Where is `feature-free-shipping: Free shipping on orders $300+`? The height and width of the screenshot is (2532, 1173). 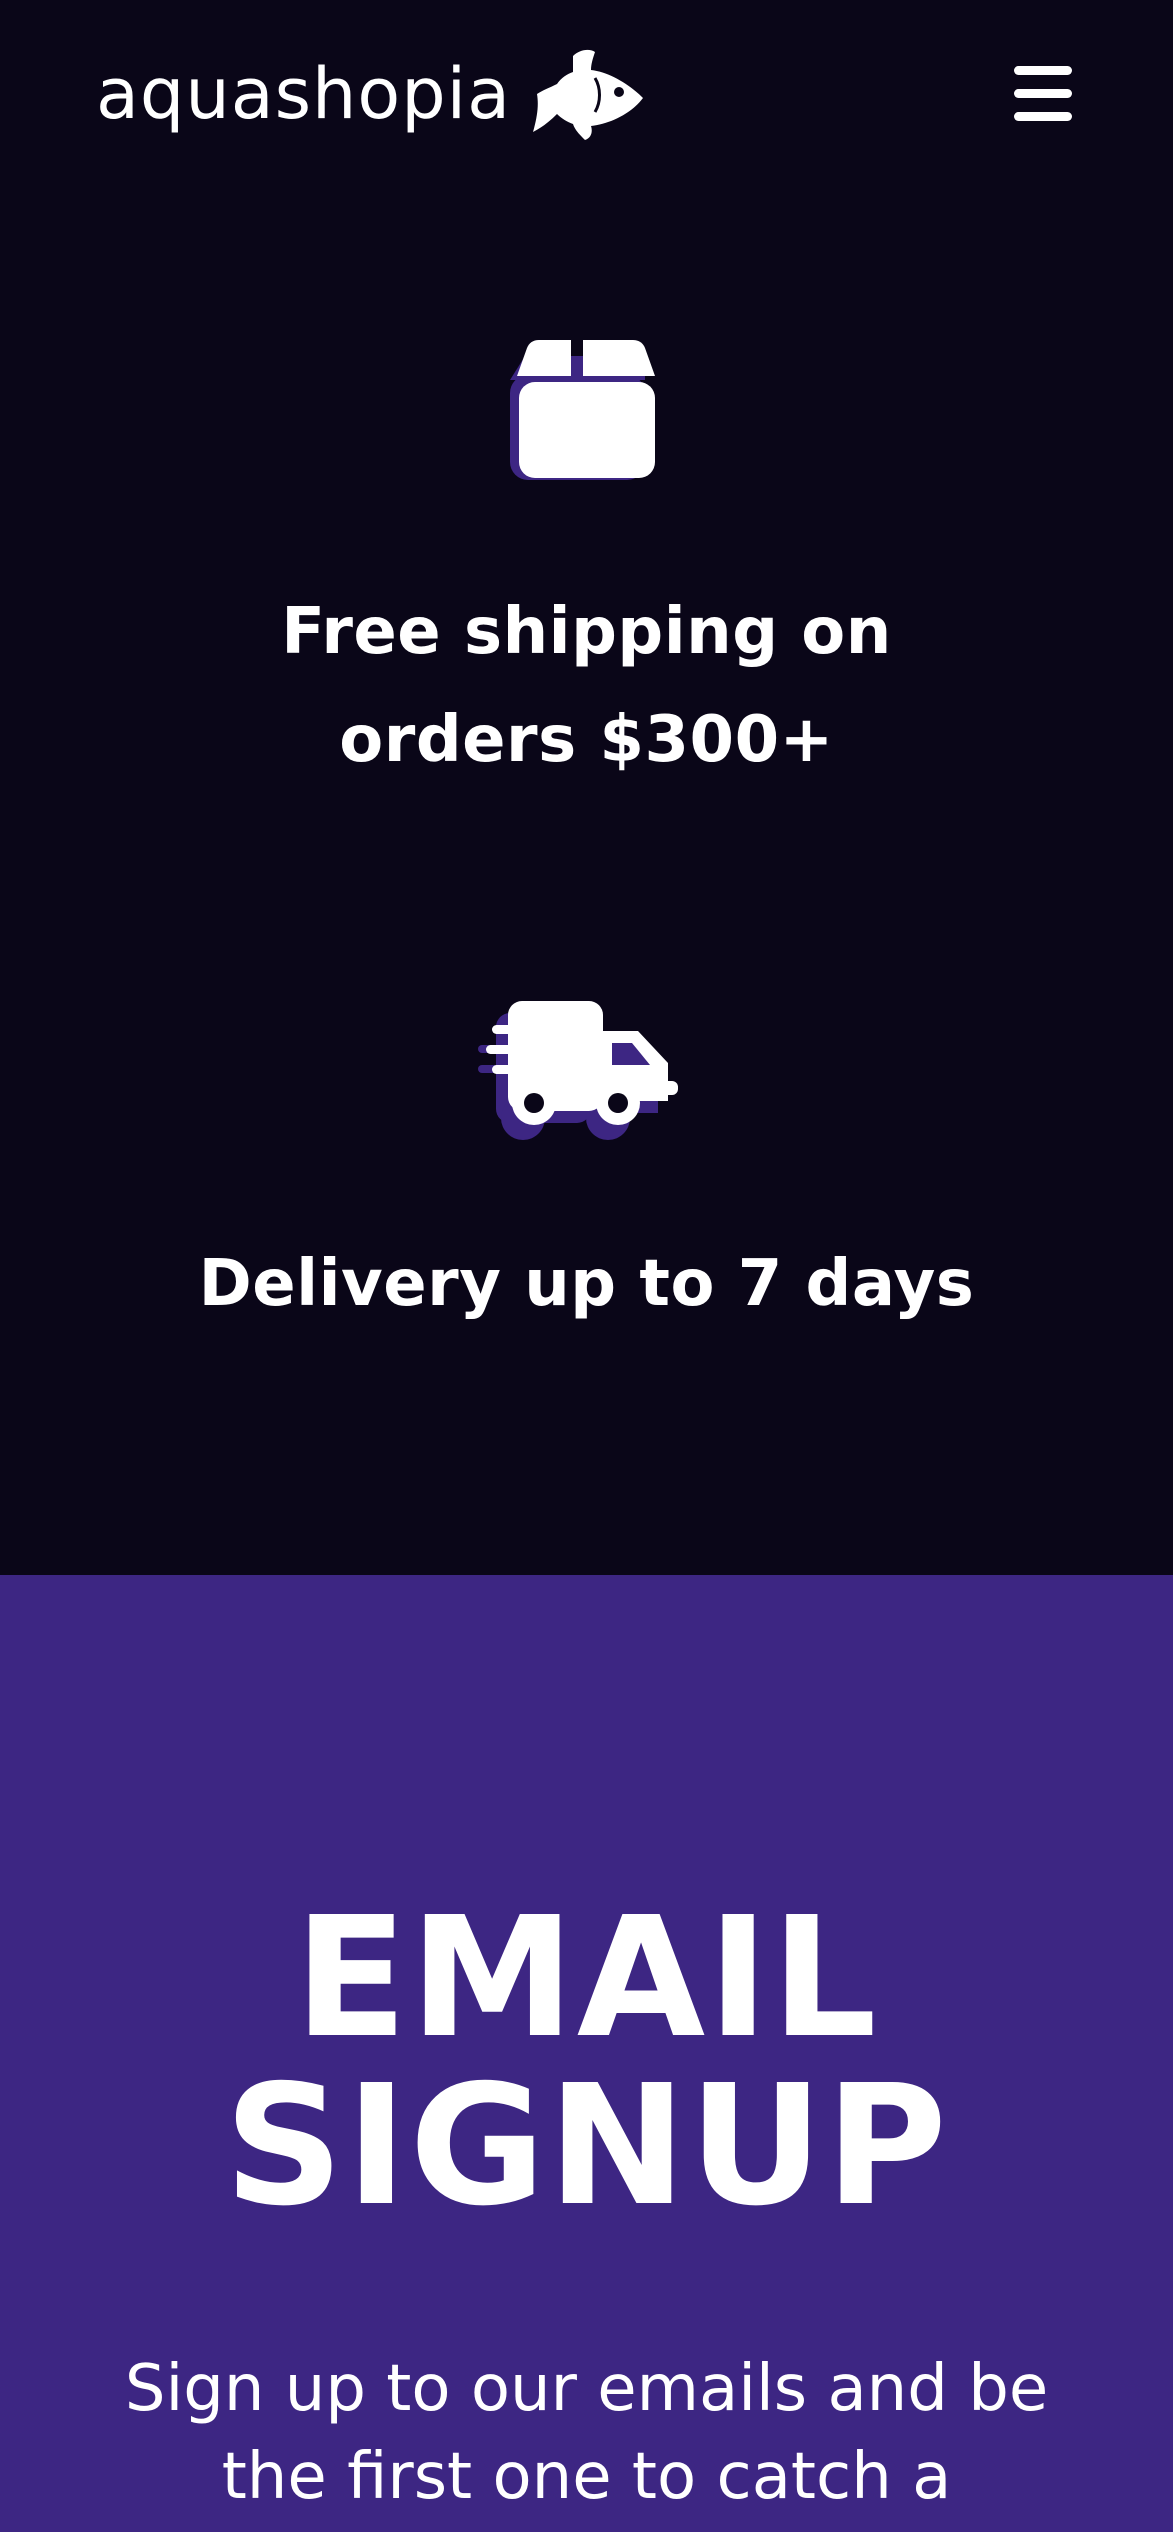 feature-free-shipping: Free shipping on orders $300+ is located at coordinates (586, 686).